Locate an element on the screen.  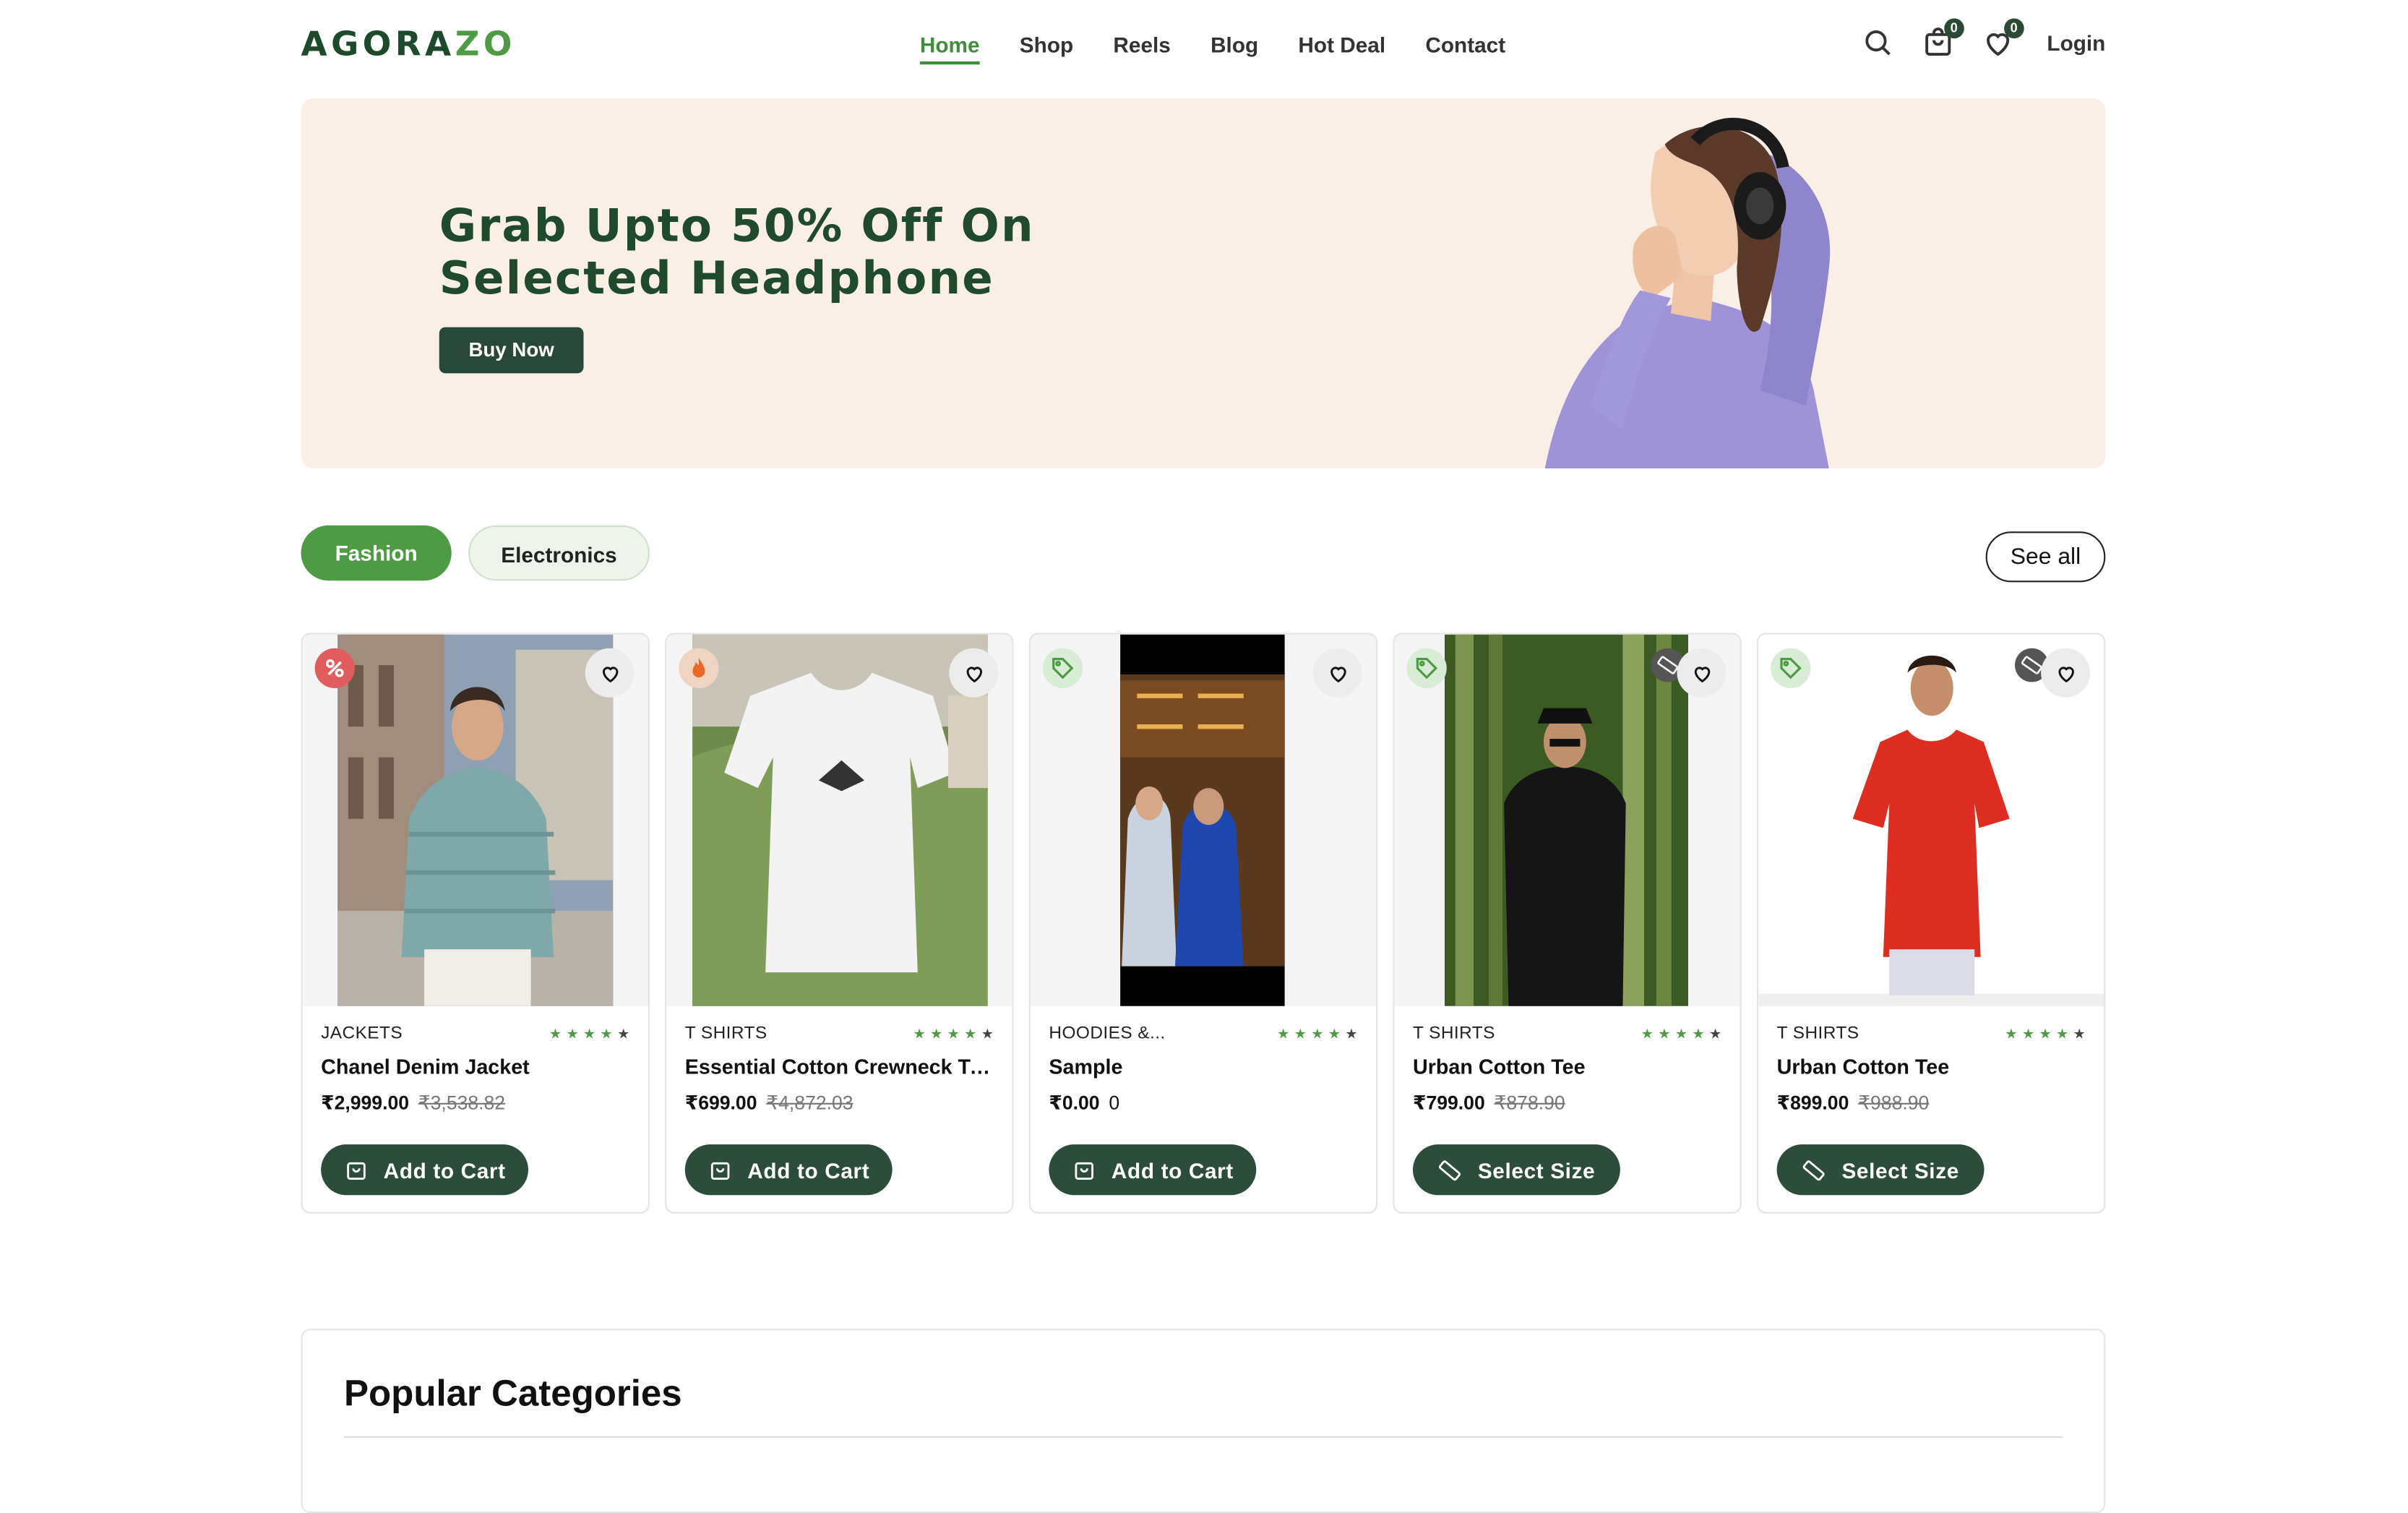
tab-electronics: Electronics is located at coordinates (559, 553).